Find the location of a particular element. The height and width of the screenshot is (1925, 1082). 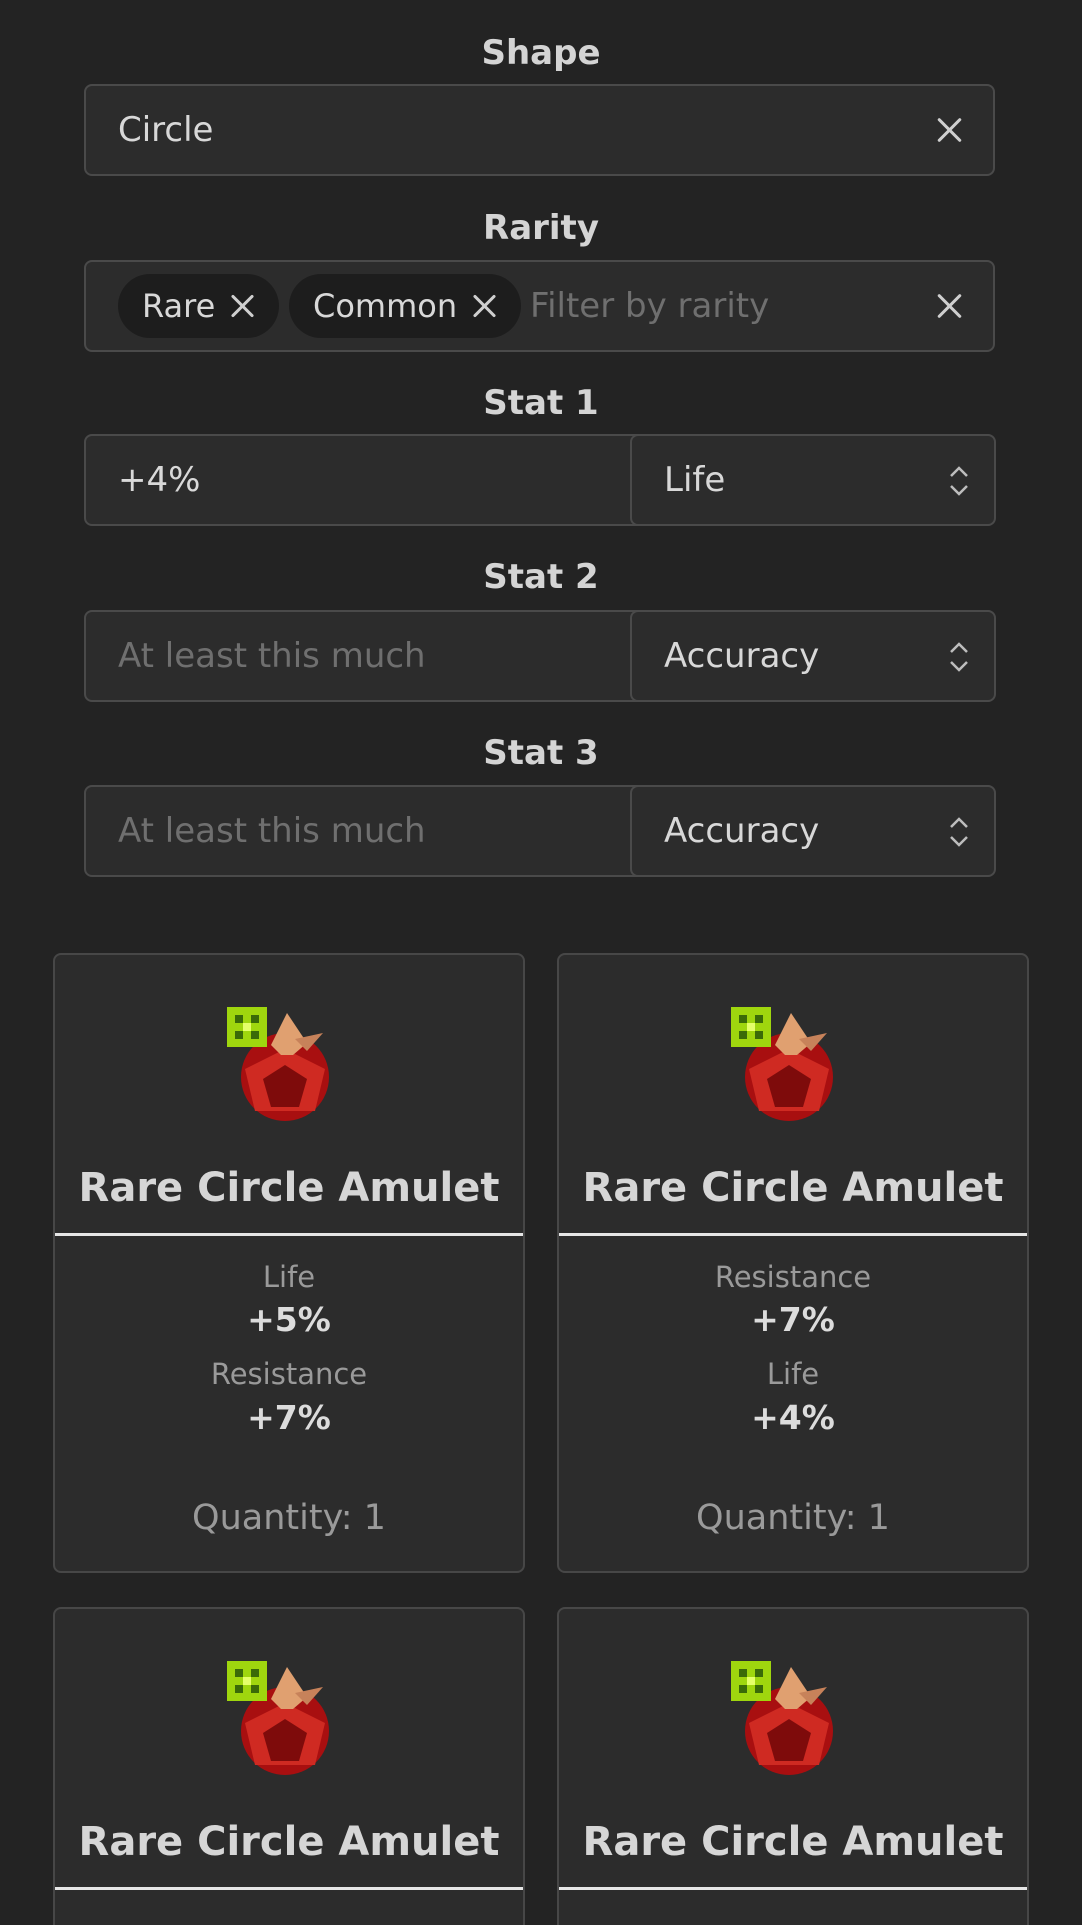

rarity-tag-label: Common is located at coordinates (385, 306).